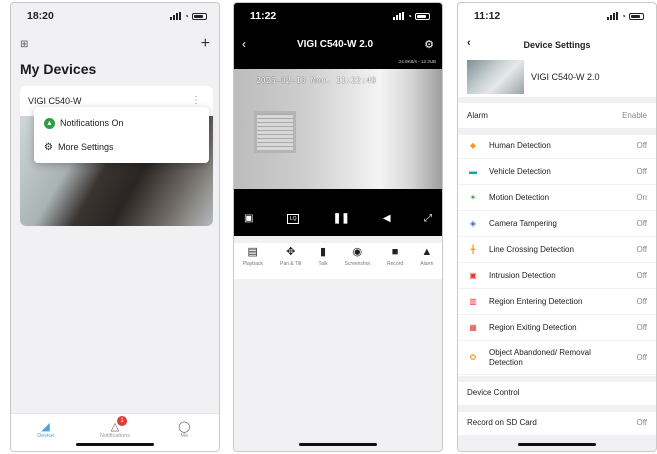  I want to click on menu-item-notifications: ▲ Notifications On, so click(121, 123).